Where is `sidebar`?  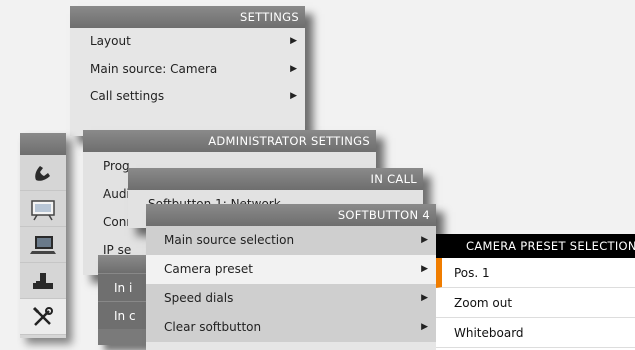 sidebar is located at coordinates (43, 235).